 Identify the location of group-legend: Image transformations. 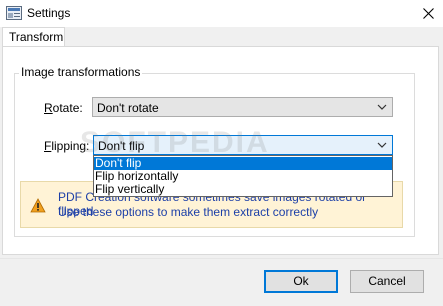
(81, 72).